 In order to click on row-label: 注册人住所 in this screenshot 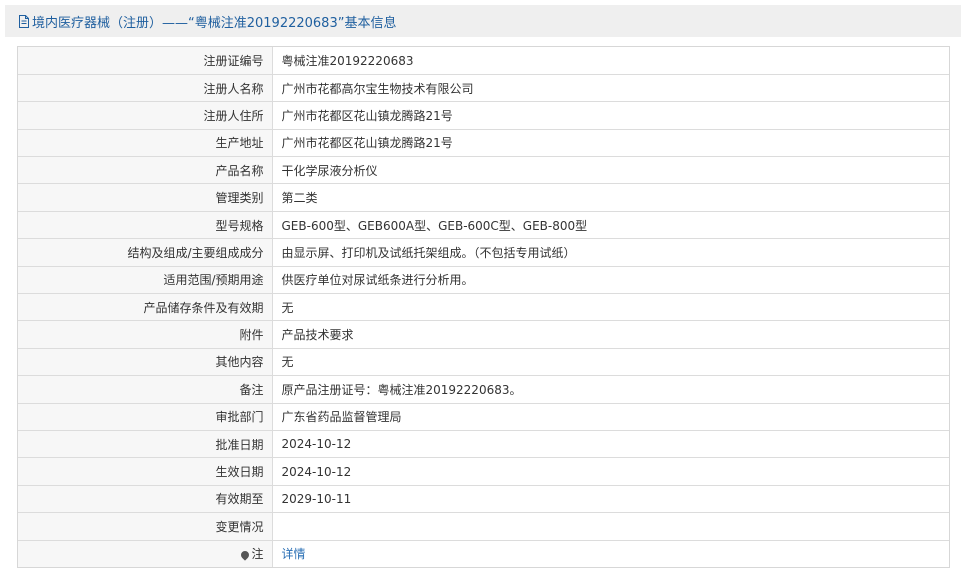, I will do `click(145, 115)`.